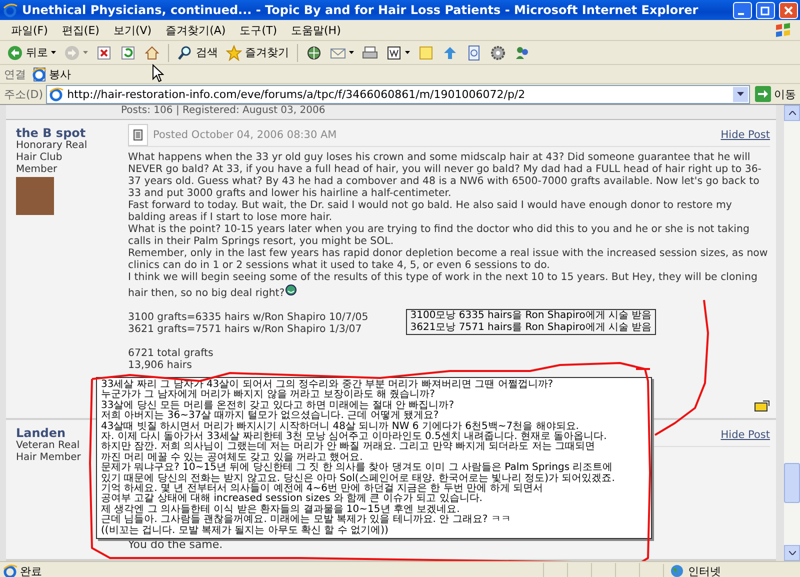  What do you see at coordinates (270, 416) in the screenshot?
I see `note-line: 저희 아버지는 36~37살 때까지 털모가 없으셨습니다. 근데 어떻게 됐게요?` at bounding box center [270, 416].